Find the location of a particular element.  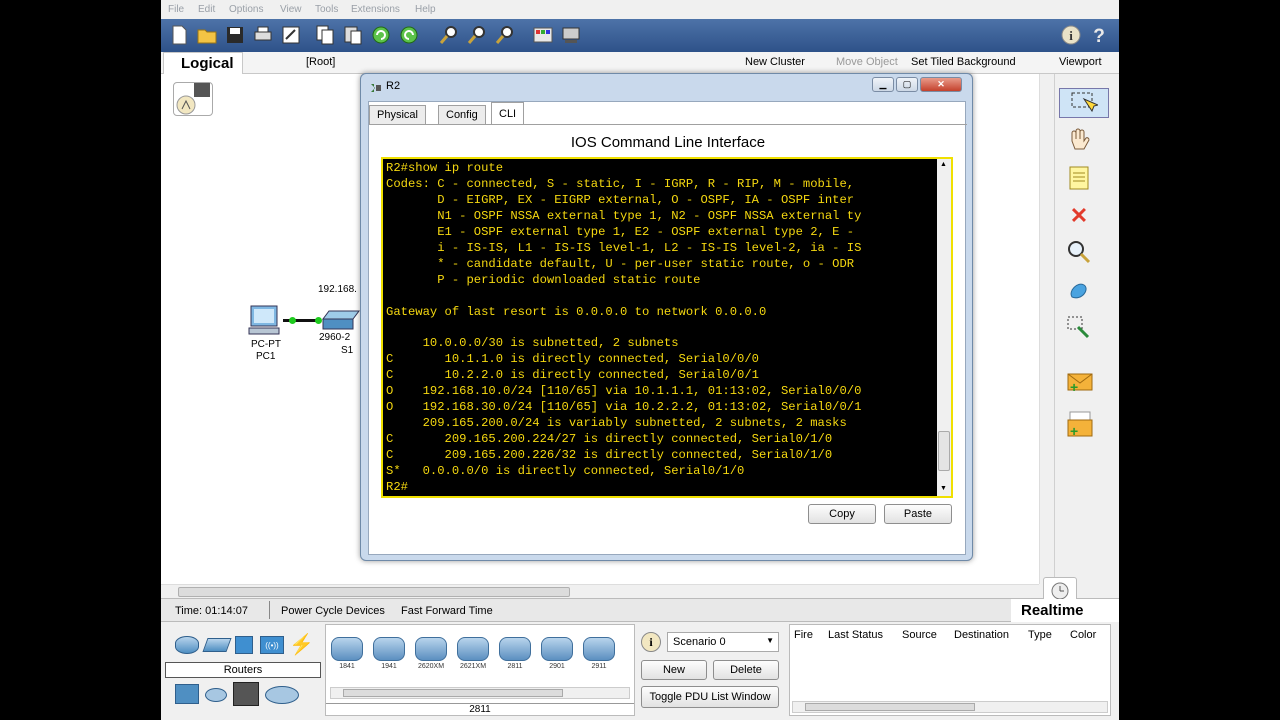

menu-file: File is located at coordinates (176, 9).